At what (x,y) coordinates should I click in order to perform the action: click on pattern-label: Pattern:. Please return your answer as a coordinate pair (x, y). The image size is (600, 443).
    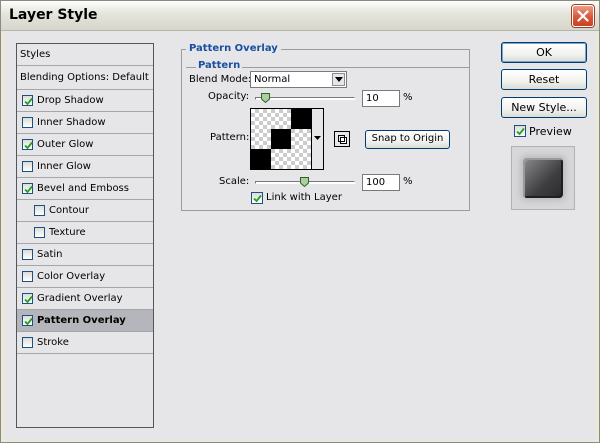
    Looking at the image, I should click on (230, 137).